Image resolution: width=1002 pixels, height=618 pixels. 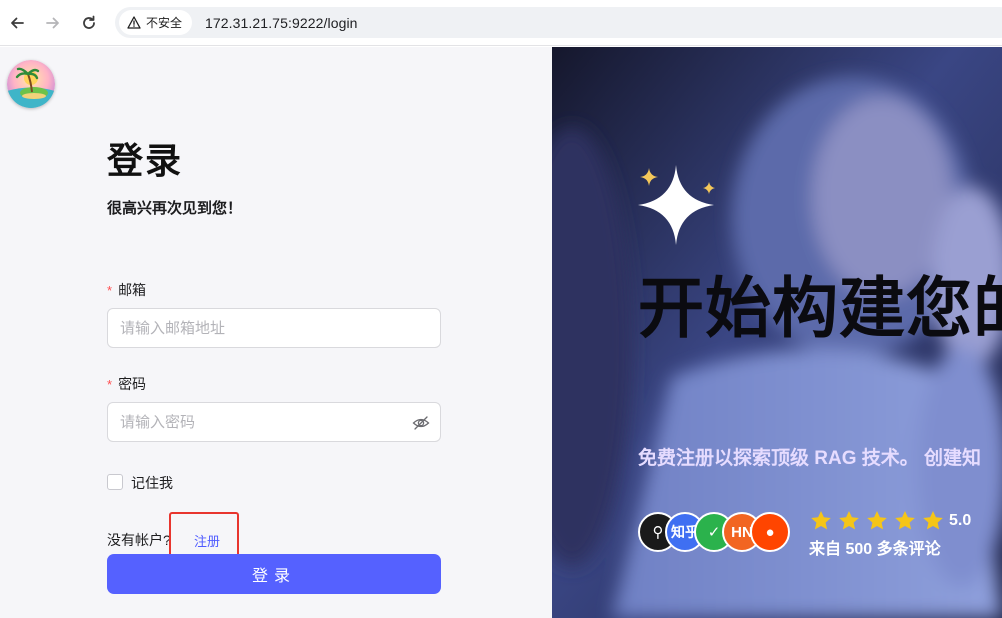 What do you see at coordinates (139, 540) in the screenshot?
I see `no-account-text: 没有帐户?` at bounding box center [139, 540].